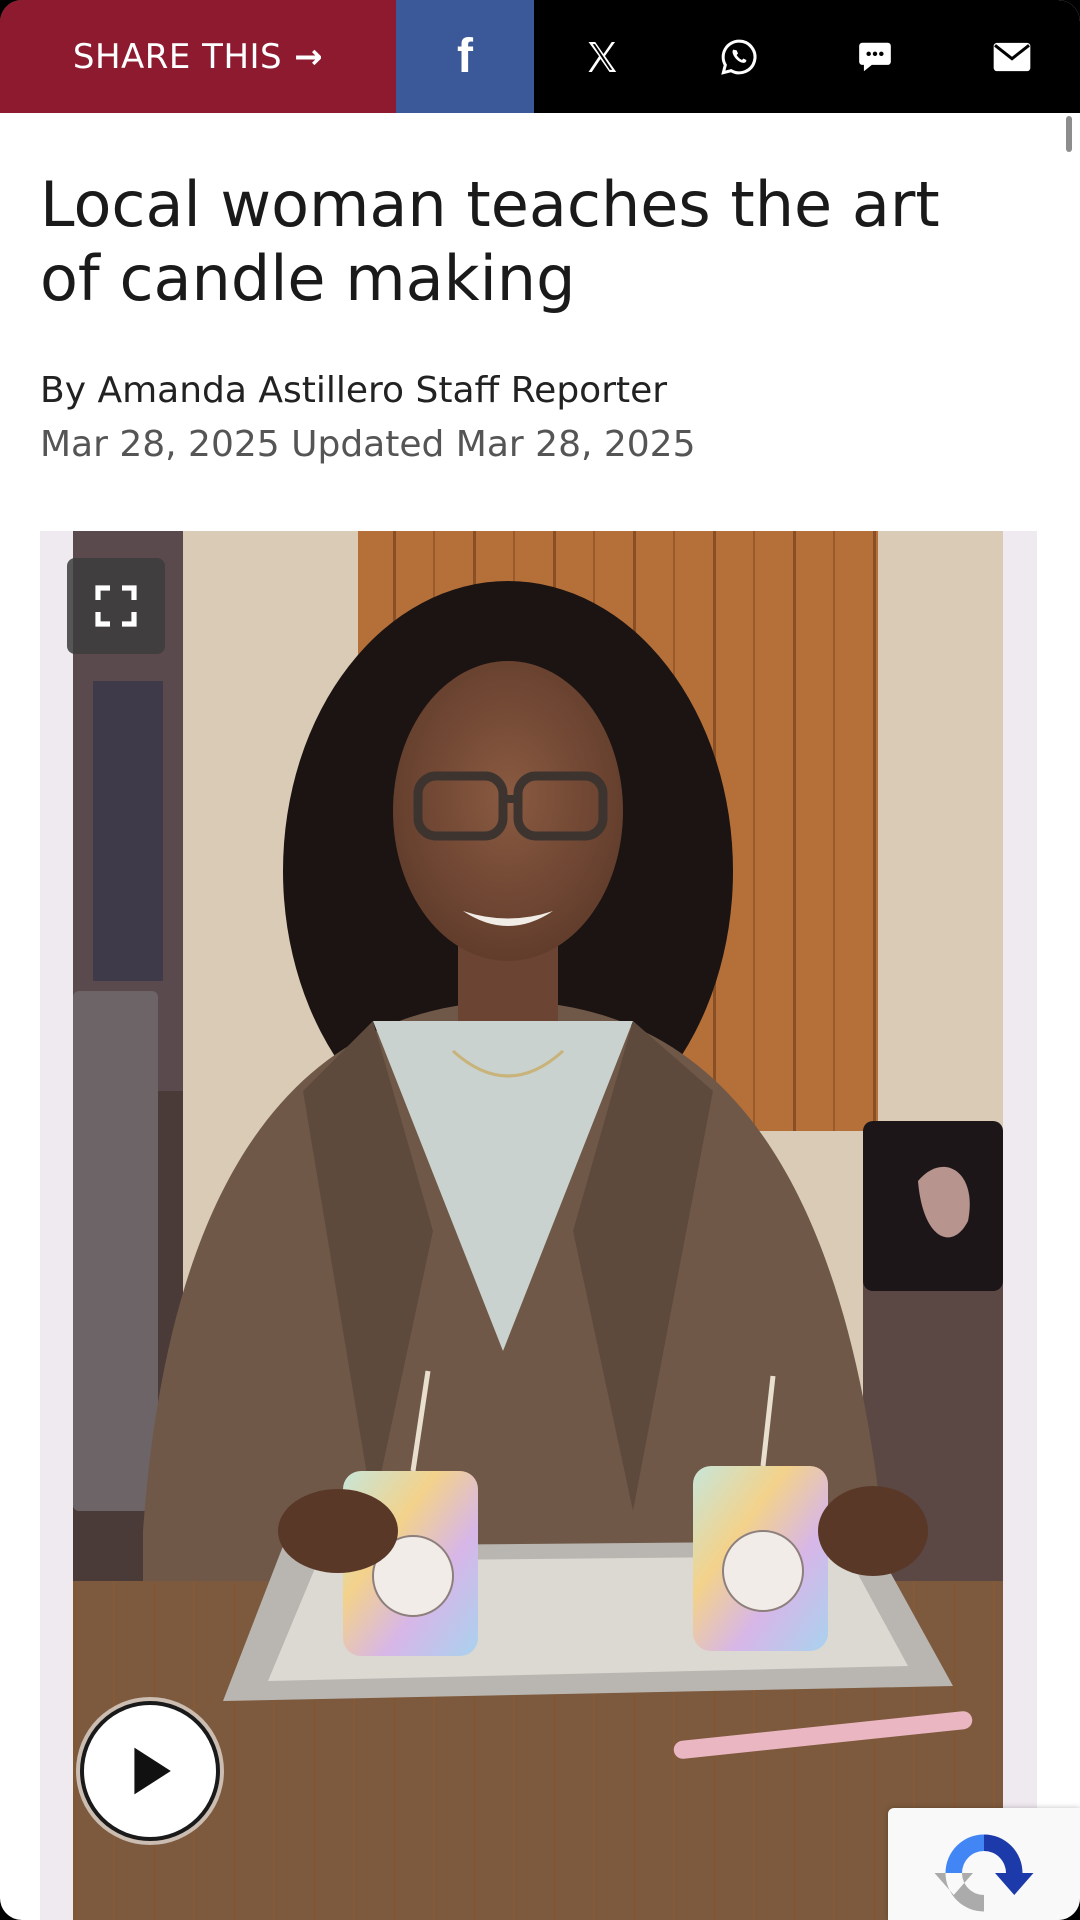 The image size is (1080, 1920). What do you see at coordinates (309, 56) in the screenshot?
I see `arrow-right-icon: →` at bounding box center [309, 56].